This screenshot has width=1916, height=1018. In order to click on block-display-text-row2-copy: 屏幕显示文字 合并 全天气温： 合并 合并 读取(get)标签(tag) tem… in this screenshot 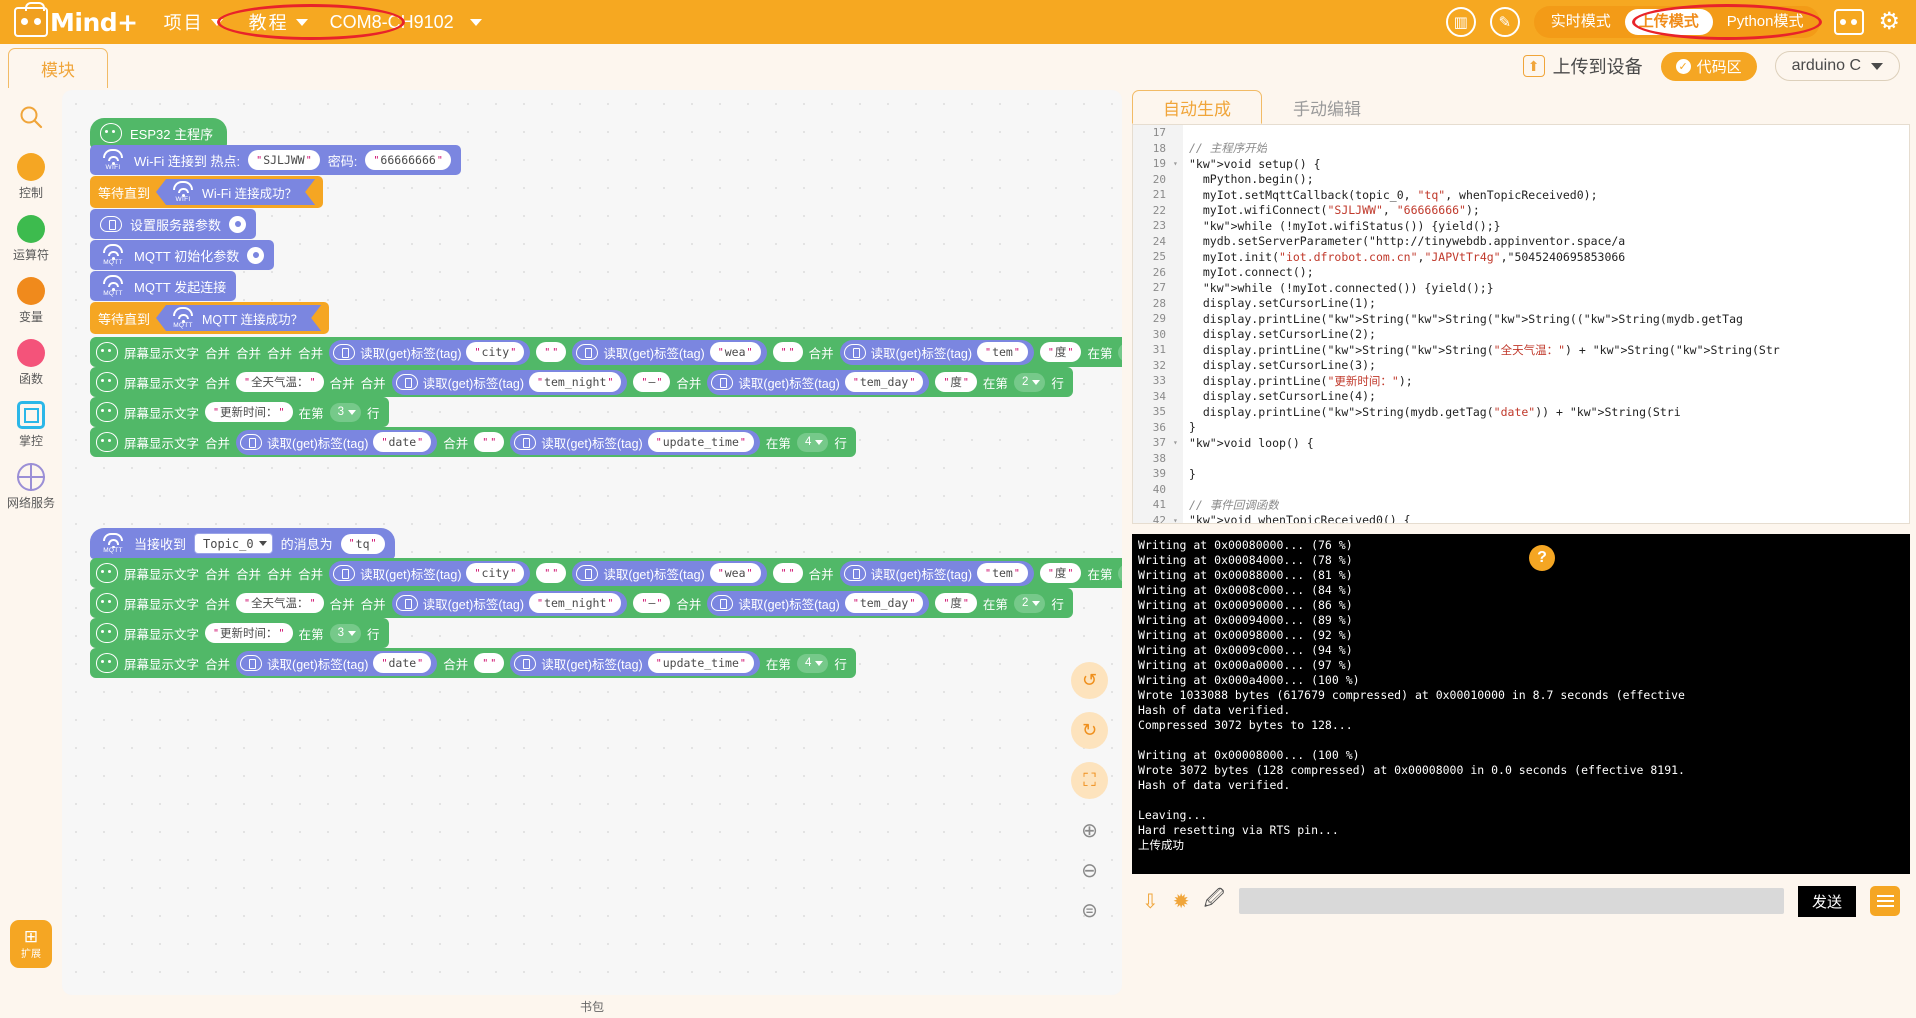, I will do `click(581, 603)`.